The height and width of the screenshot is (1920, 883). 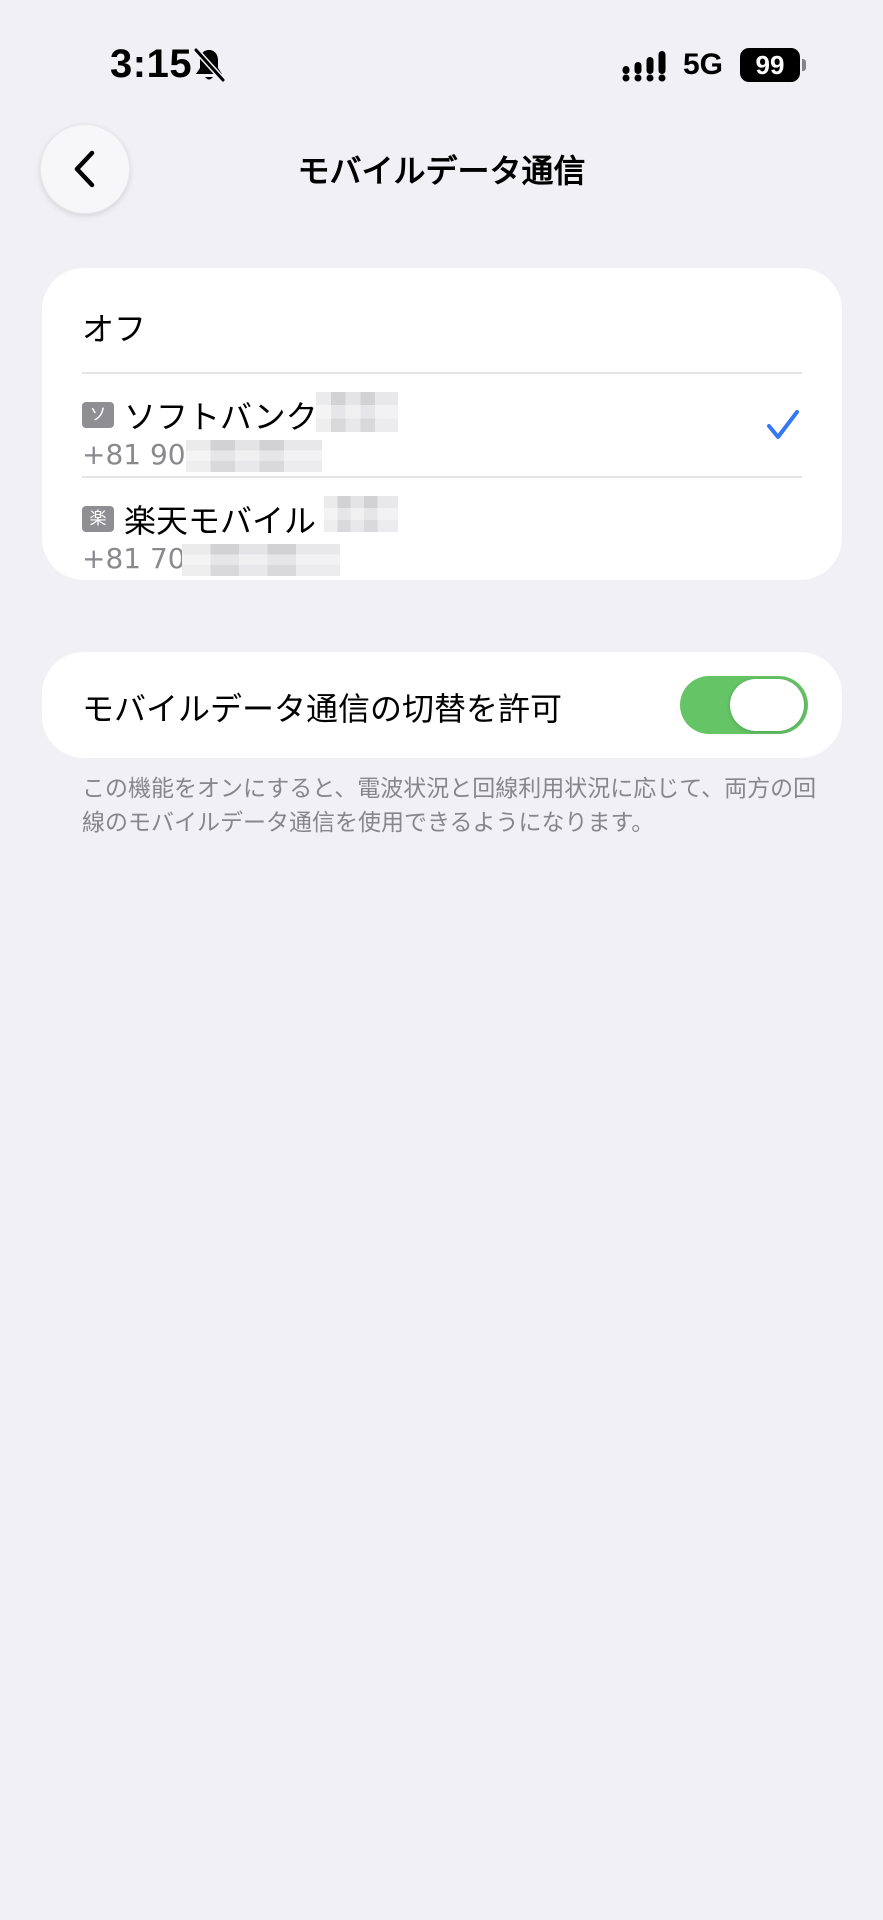 I want to click on status-time: 3:15, so click(x=151, y=64).